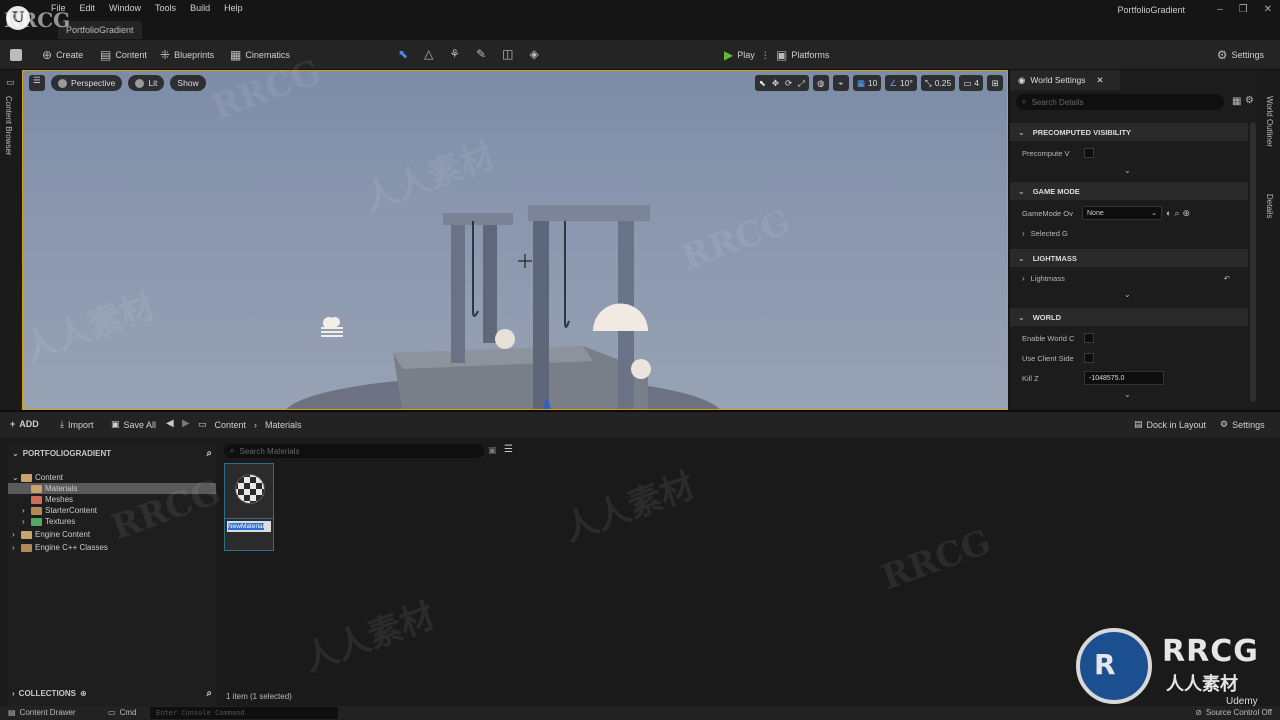 The image size is (1280, 720). I want to click on breadcrumb-content: Content, so click(231, 425).